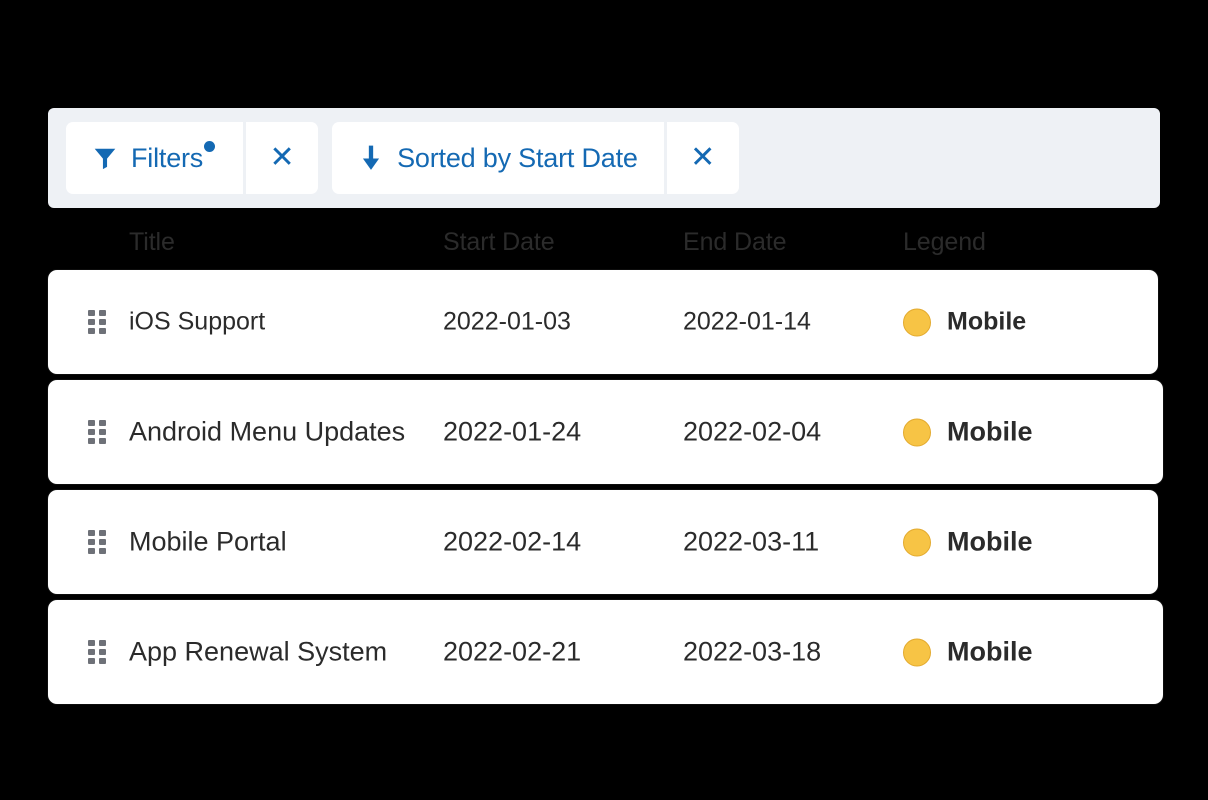 The width and height of the screenshot is (1208, 800). Describe the element at coordinates (604, 246) in the screenshot. I see `table-column-headers: Title Start Date End Date Legend` at that location.